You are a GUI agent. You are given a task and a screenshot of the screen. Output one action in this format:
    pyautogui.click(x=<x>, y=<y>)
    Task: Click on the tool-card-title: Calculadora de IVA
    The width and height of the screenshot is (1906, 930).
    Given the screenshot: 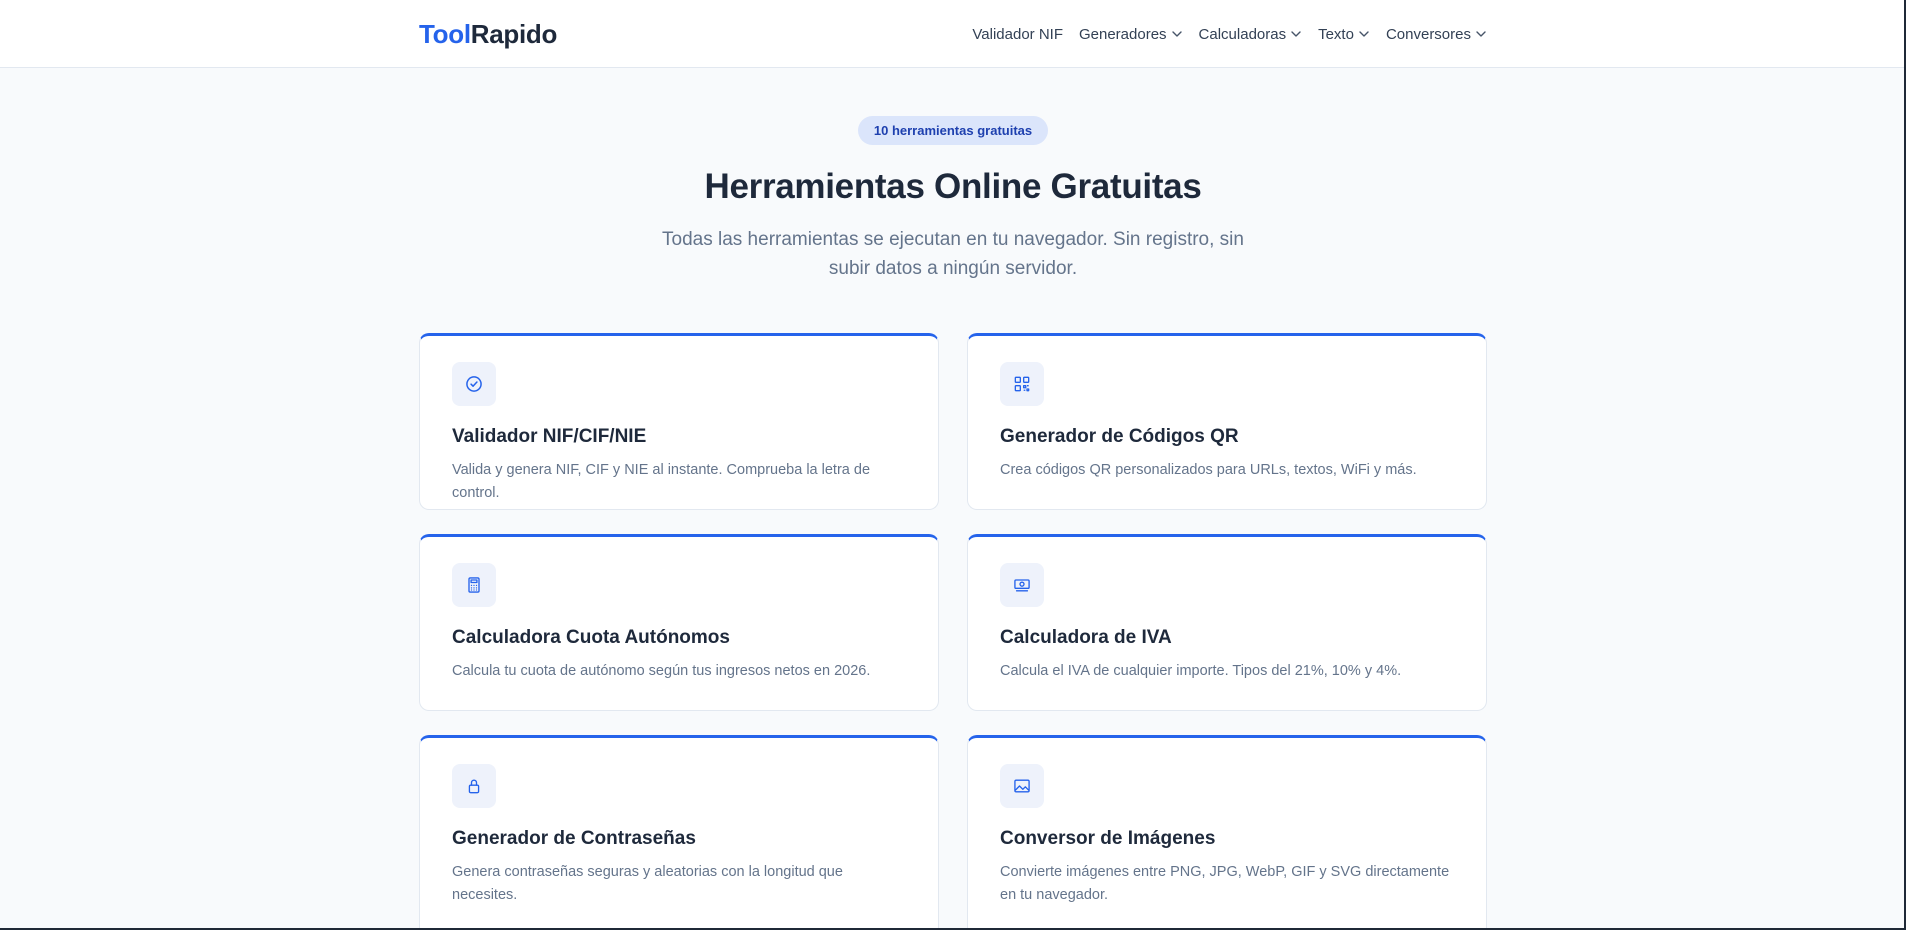 What is the action you would take?
    pyautogui.click(x=1086, y=637)
    